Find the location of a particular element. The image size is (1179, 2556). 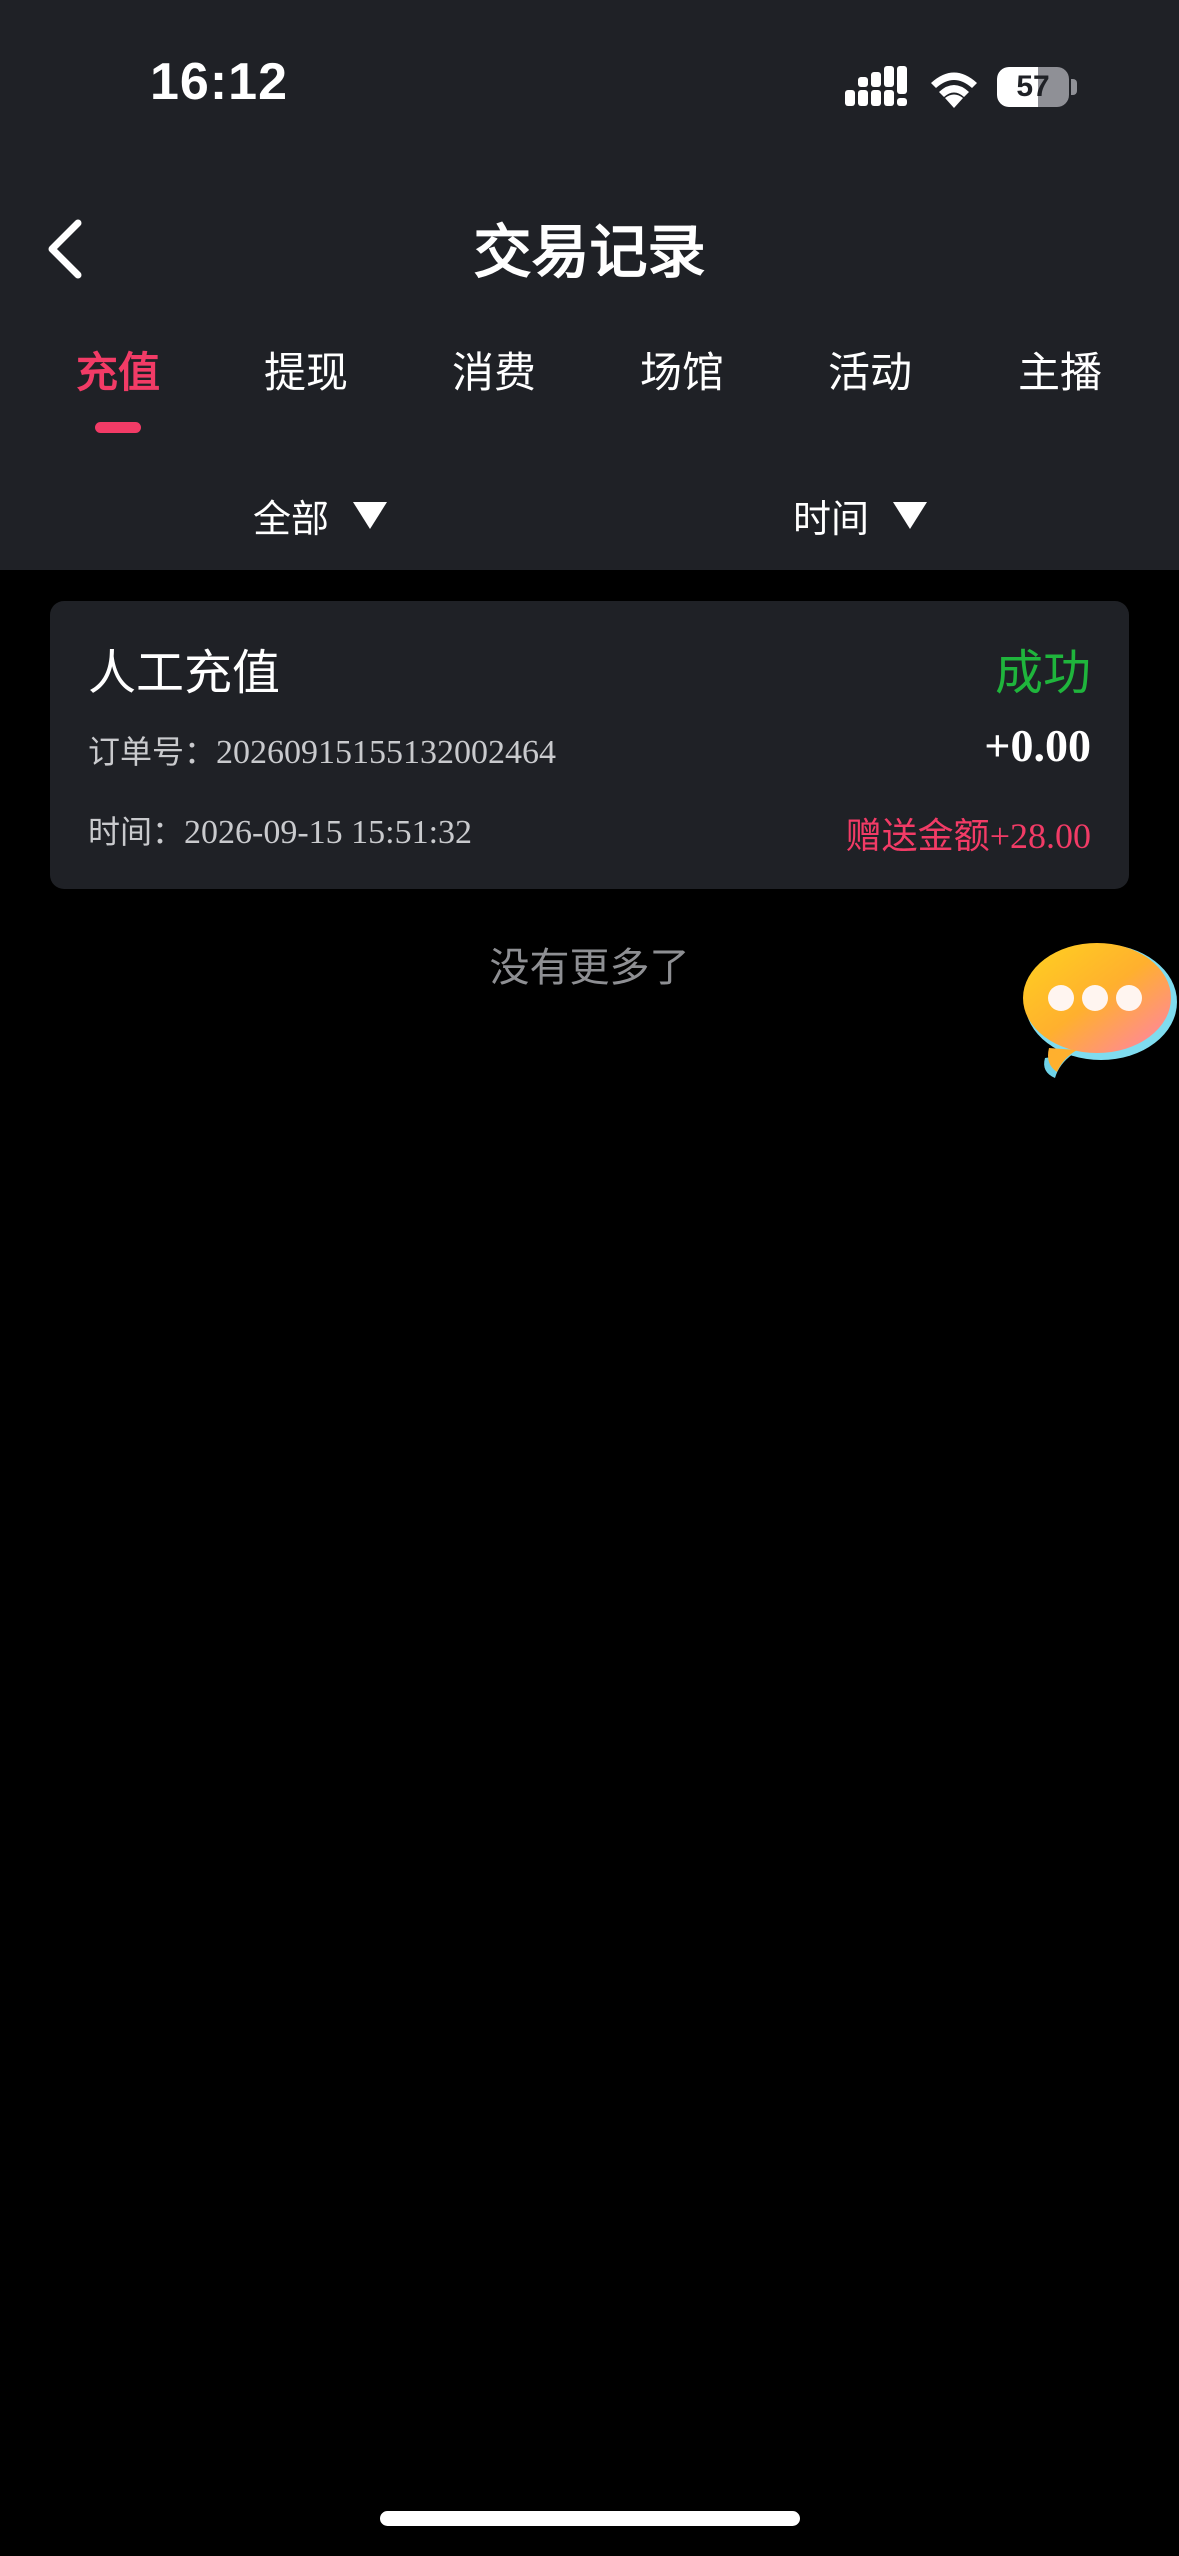

record-order-number: 订单号：20260915155132002464 is located at coordinates (322, 750).